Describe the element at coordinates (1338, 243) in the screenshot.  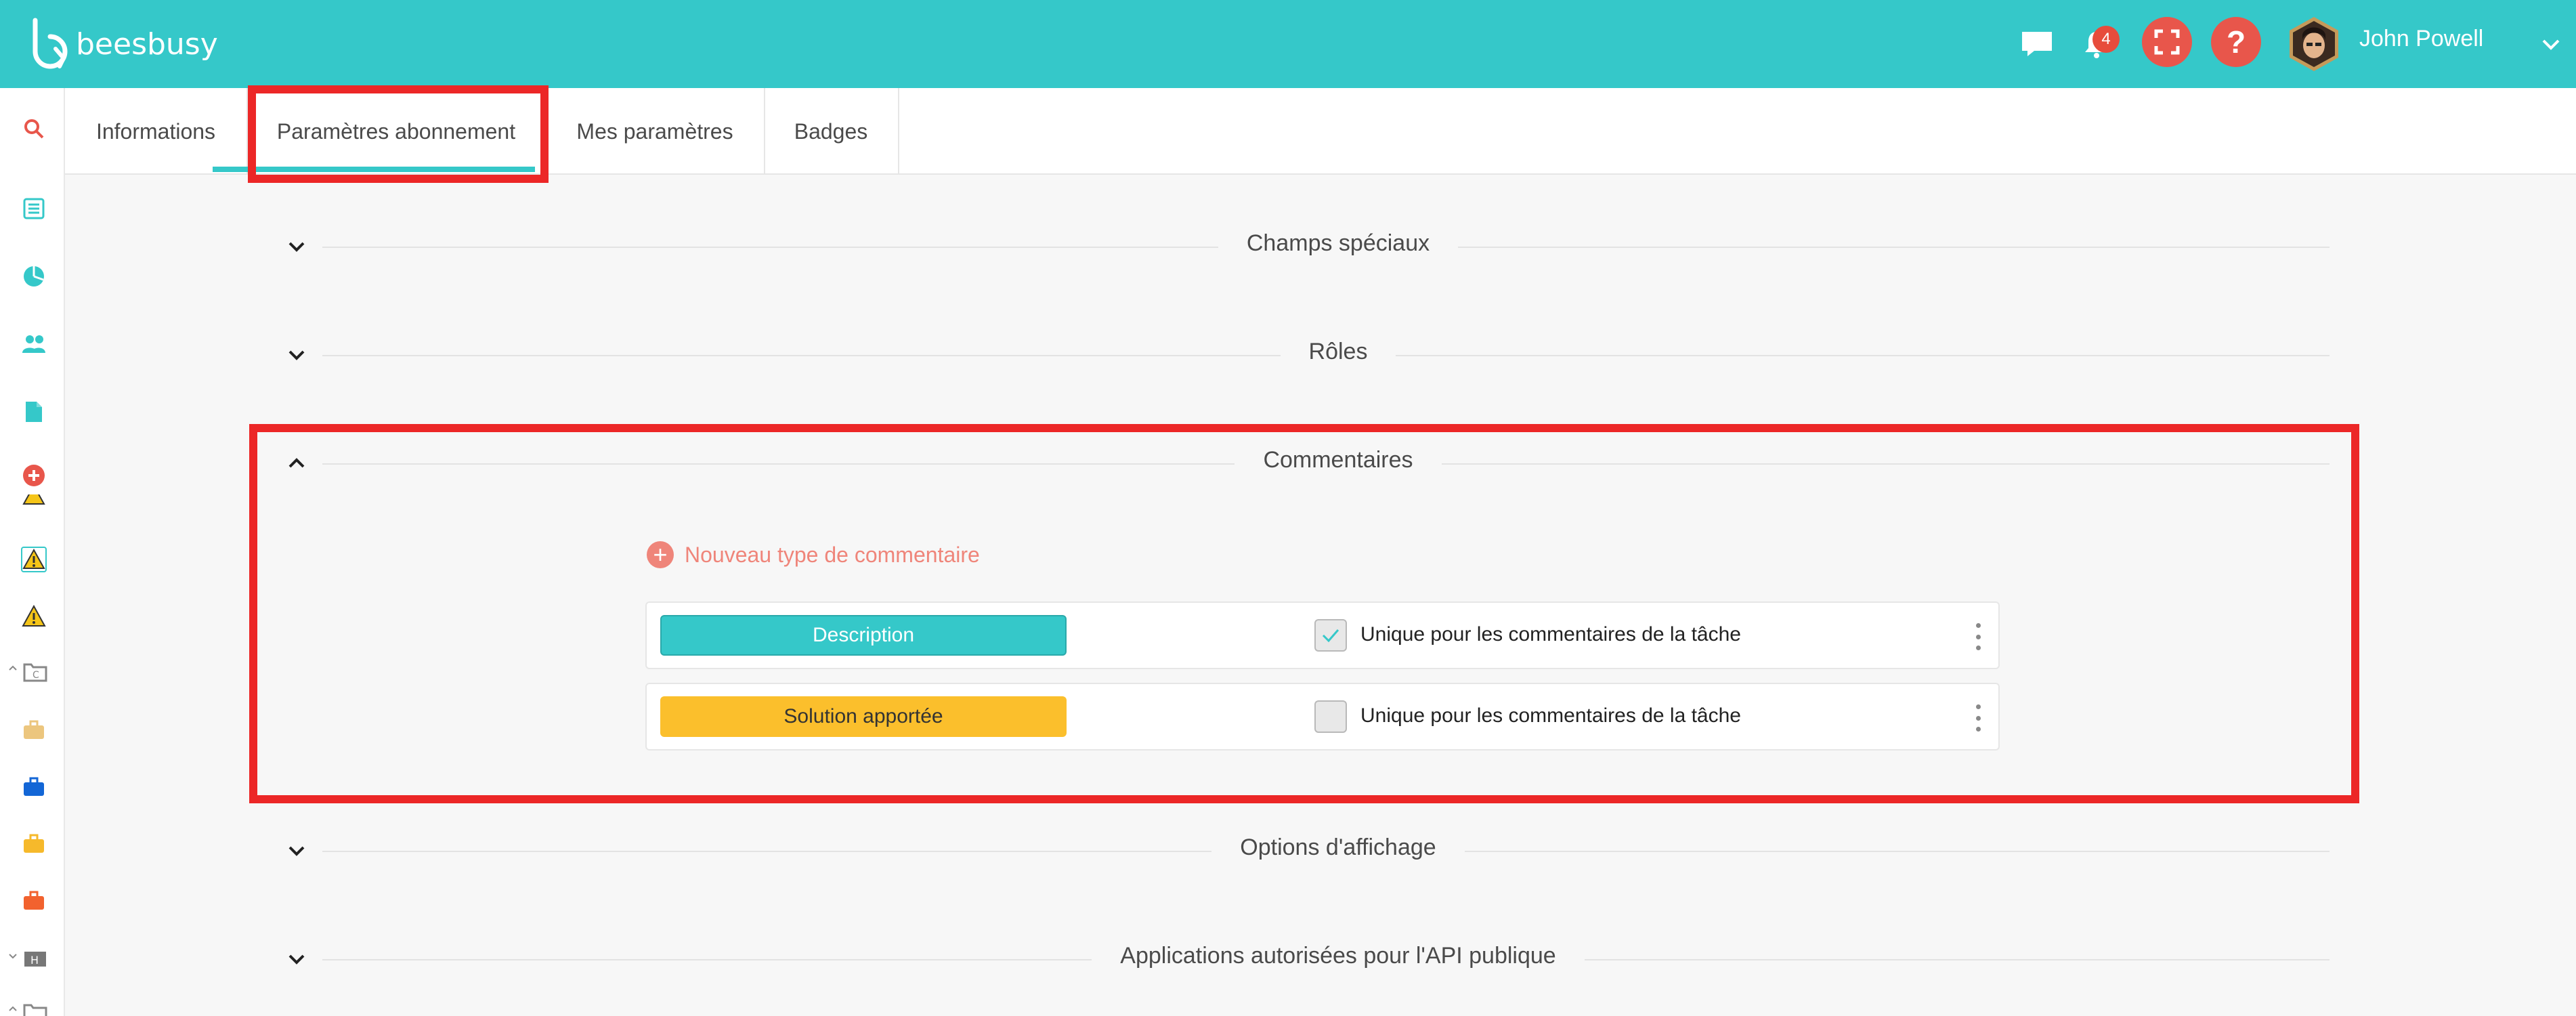
I see `section-title: Champs spéciaux` at that location.